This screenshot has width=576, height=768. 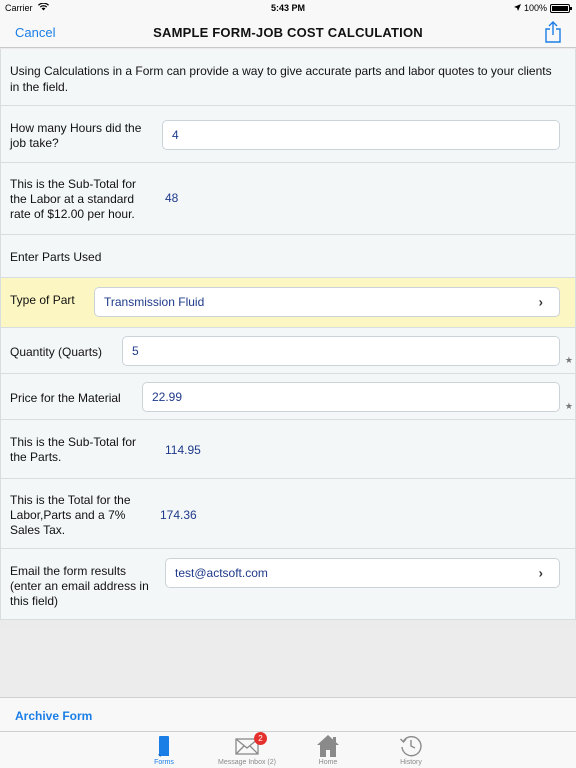 What do you see at coordinates (76, 135) in the screenshot?
I see `hours-label: How many Hours did the job take?` at bounding box center [76, 135].